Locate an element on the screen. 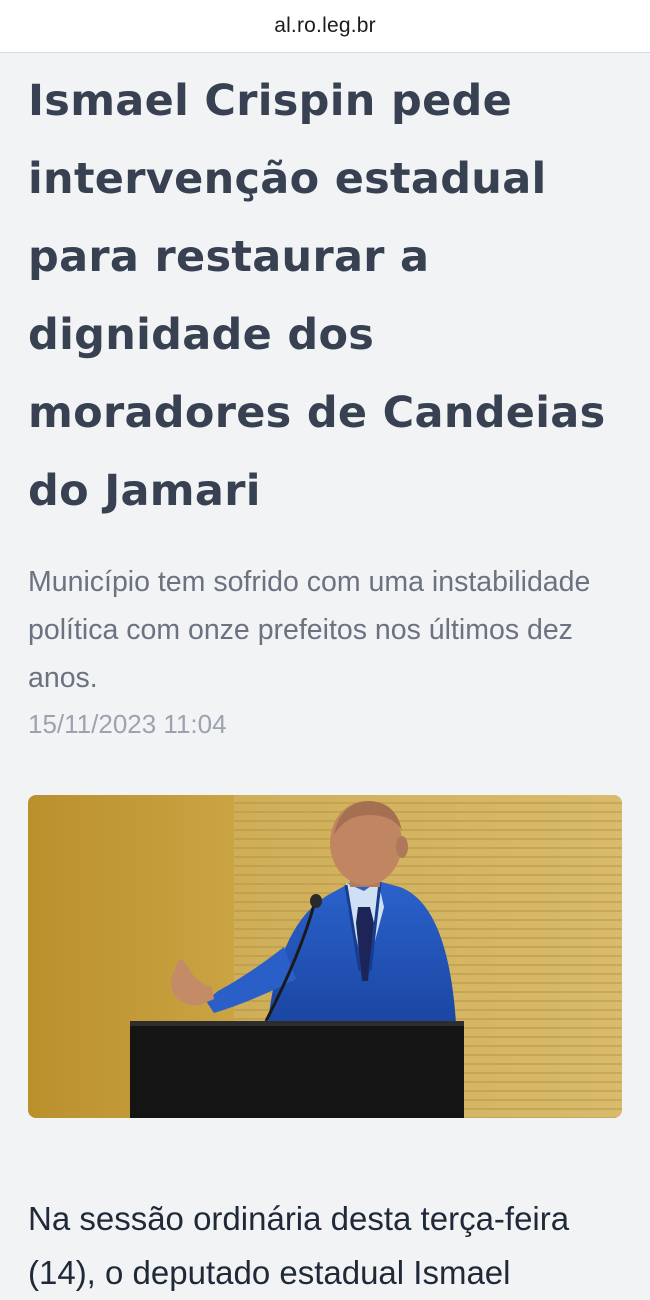 The image size is (650, 1300). address-bar: al.ro.leg.br is located at coordinates (325, 26).